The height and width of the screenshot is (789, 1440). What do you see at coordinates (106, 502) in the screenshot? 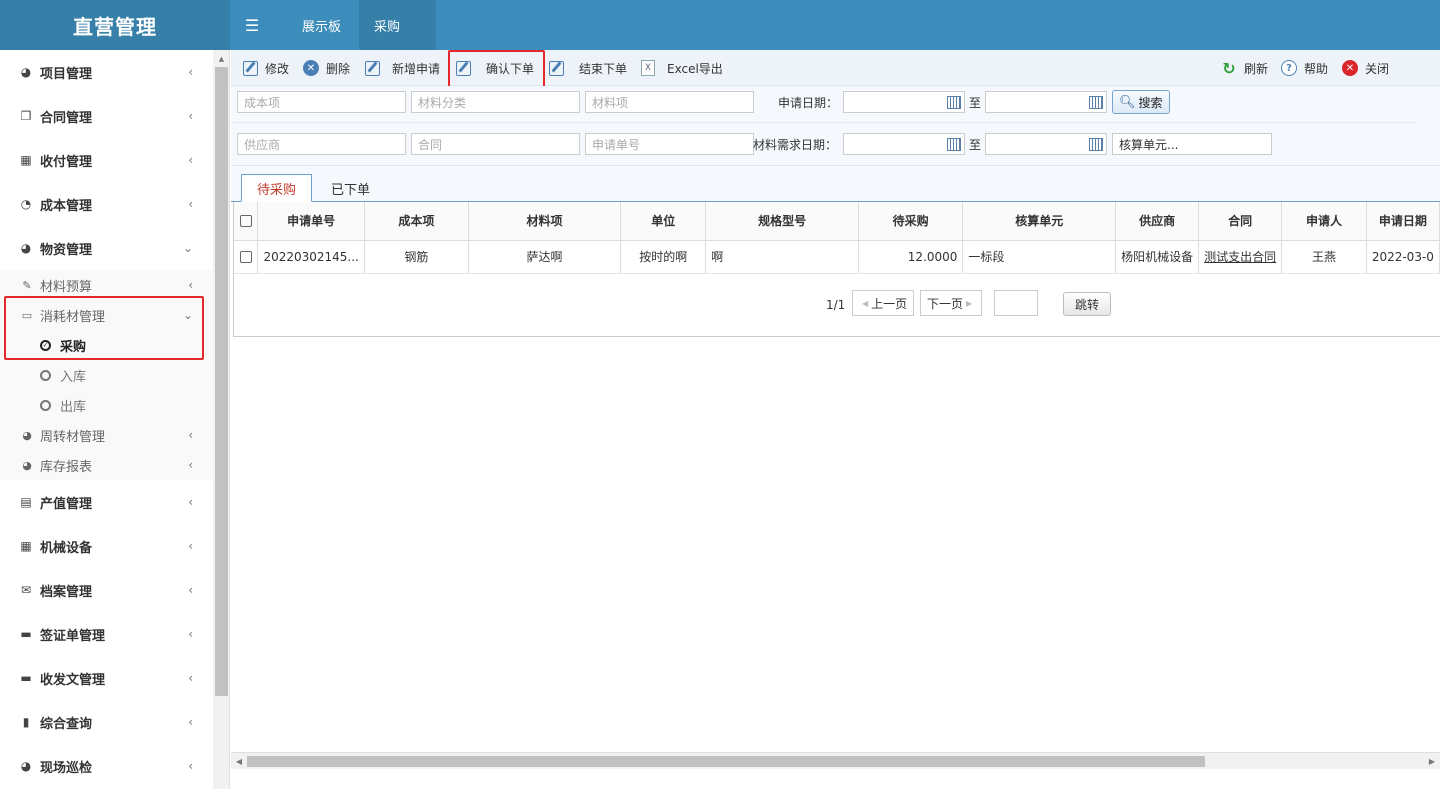
I see `sidebar-item-output-value: ▤ 产值管理 ‹` at bounding box center [106, 502].